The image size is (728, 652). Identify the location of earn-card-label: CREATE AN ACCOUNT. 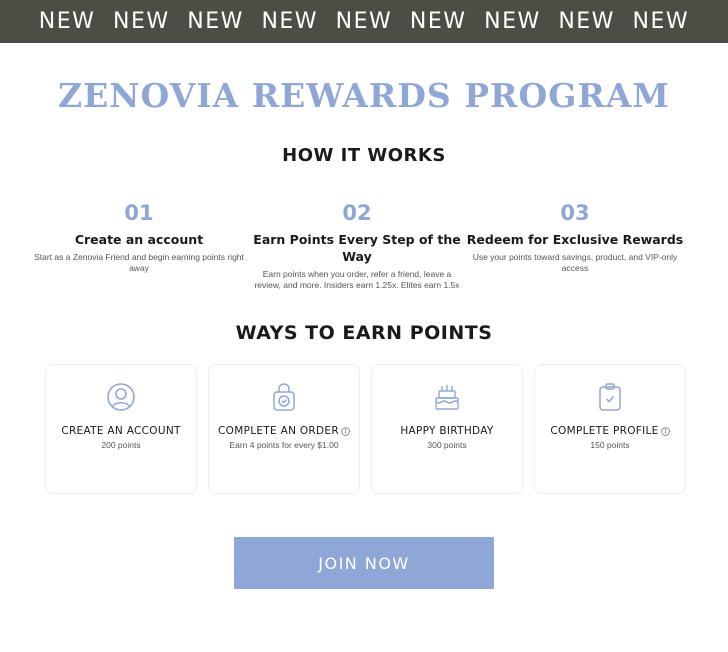
(121, 431).